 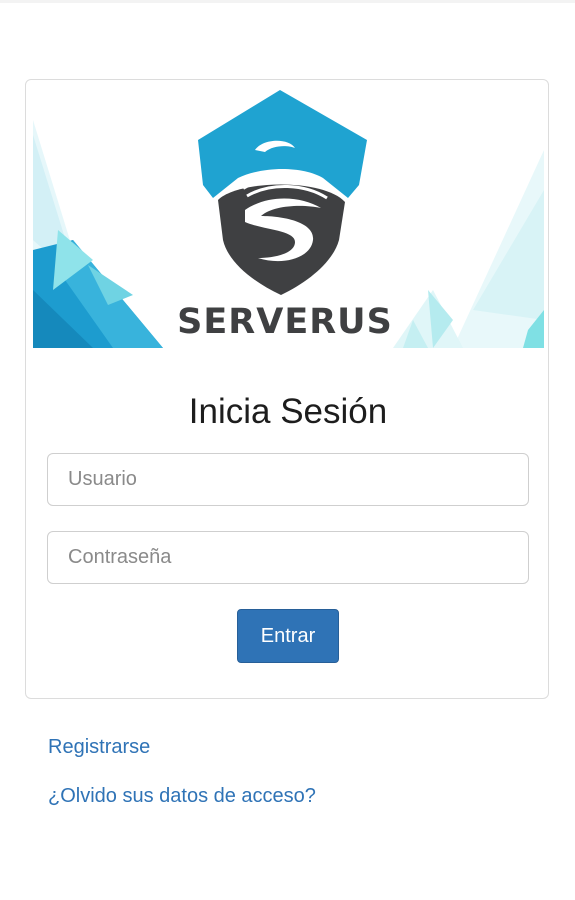 I want to click on top-divider, so click(x=287, y=1).